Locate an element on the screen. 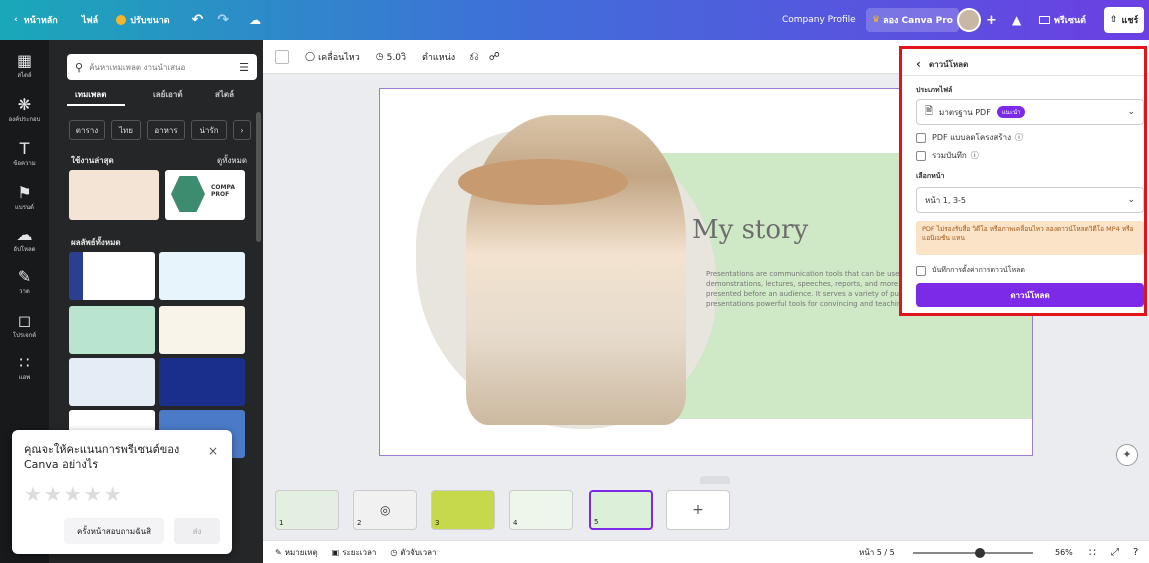 The height and width of the screenshot is (563, 1149). tab-templates: เทมเพลต is located at coordinates (90, 94).